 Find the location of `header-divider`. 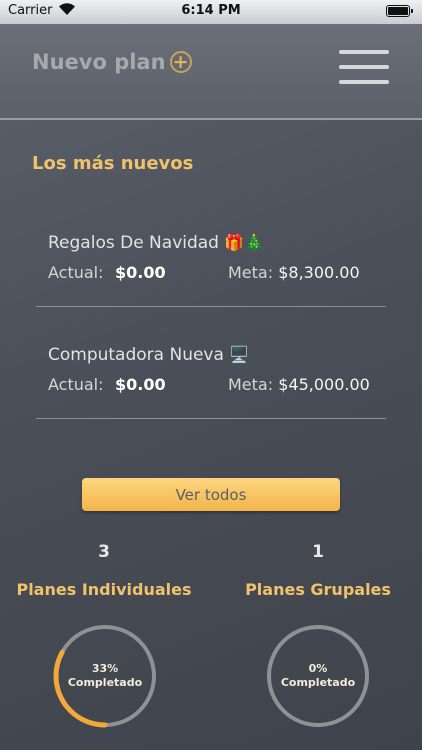

header-divider is located at coordinates (211, 119).